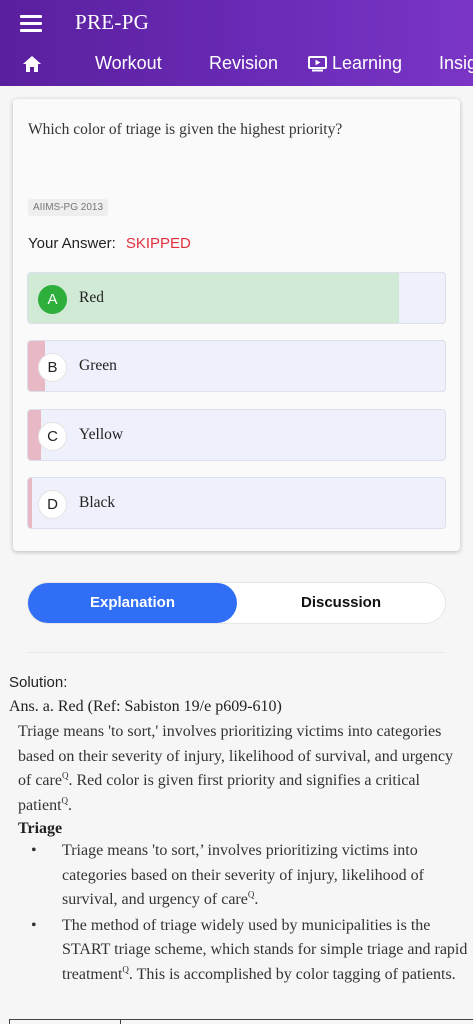 The image size is (473, 1024). I want to click on option-d: D Black, so click(236, 503).